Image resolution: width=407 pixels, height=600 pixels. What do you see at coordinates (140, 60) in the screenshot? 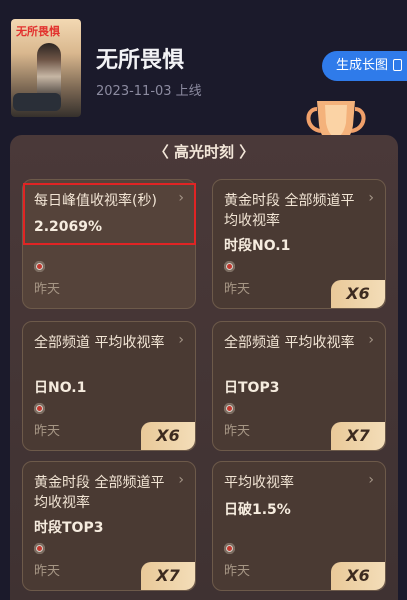
I see `show-title: 无所畏惧` at bounding box center [140, 60].